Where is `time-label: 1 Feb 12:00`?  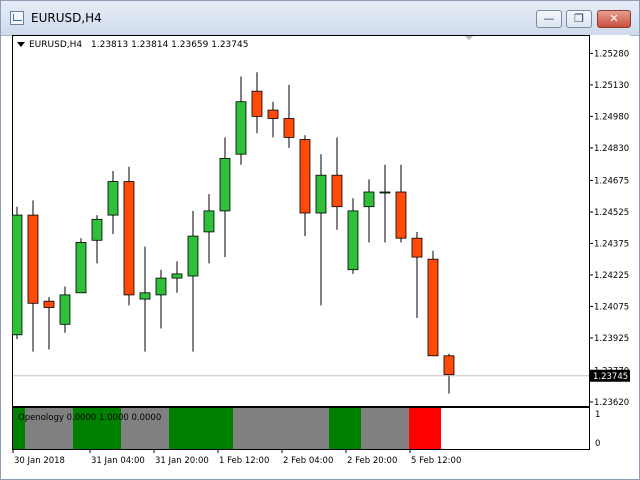 time-label: 1 Feb 12:00 is located at coordinates (244, 461).